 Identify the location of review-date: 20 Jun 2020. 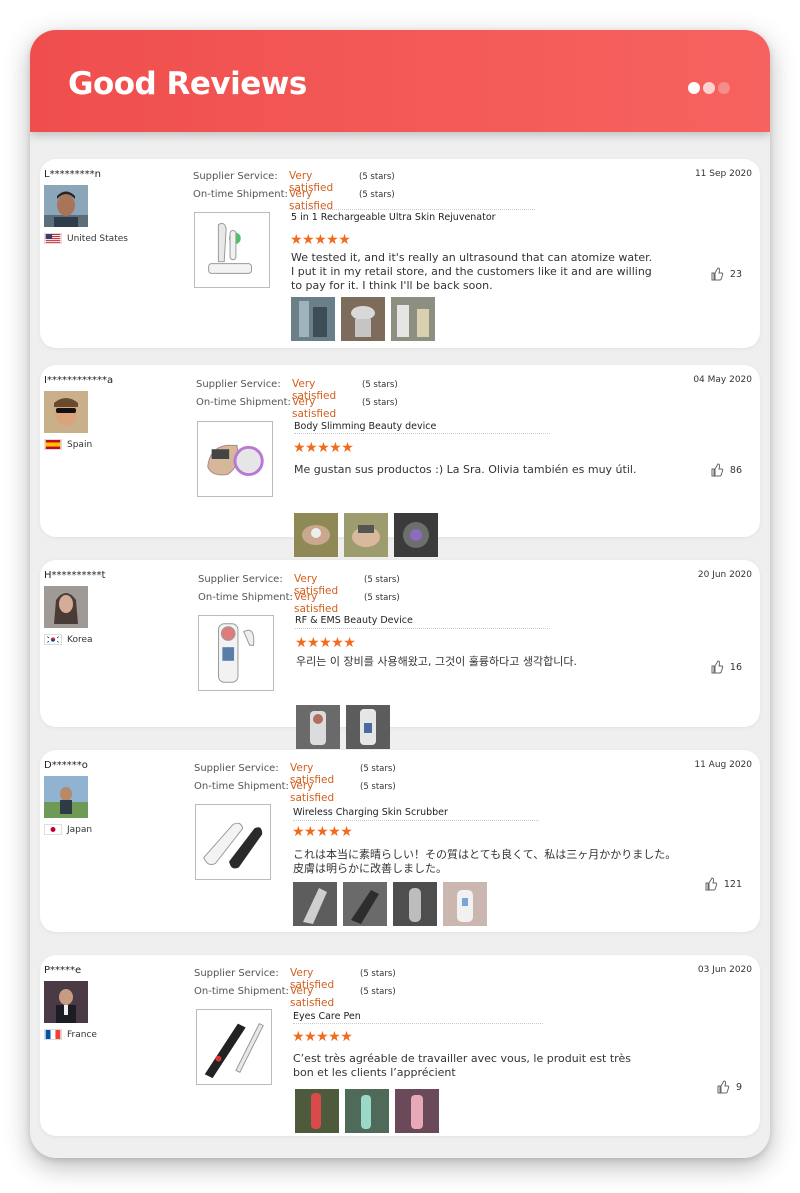
(724, 575).